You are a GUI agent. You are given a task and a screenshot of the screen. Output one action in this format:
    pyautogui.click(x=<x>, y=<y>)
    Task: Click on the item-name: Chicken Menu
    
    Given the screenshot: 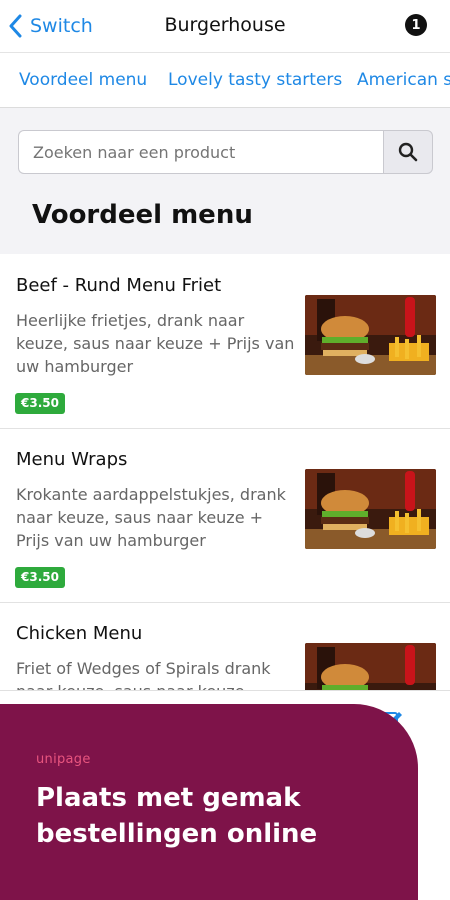 What is the action you would take?
    pyautogui.click(x=79, y=633)
    